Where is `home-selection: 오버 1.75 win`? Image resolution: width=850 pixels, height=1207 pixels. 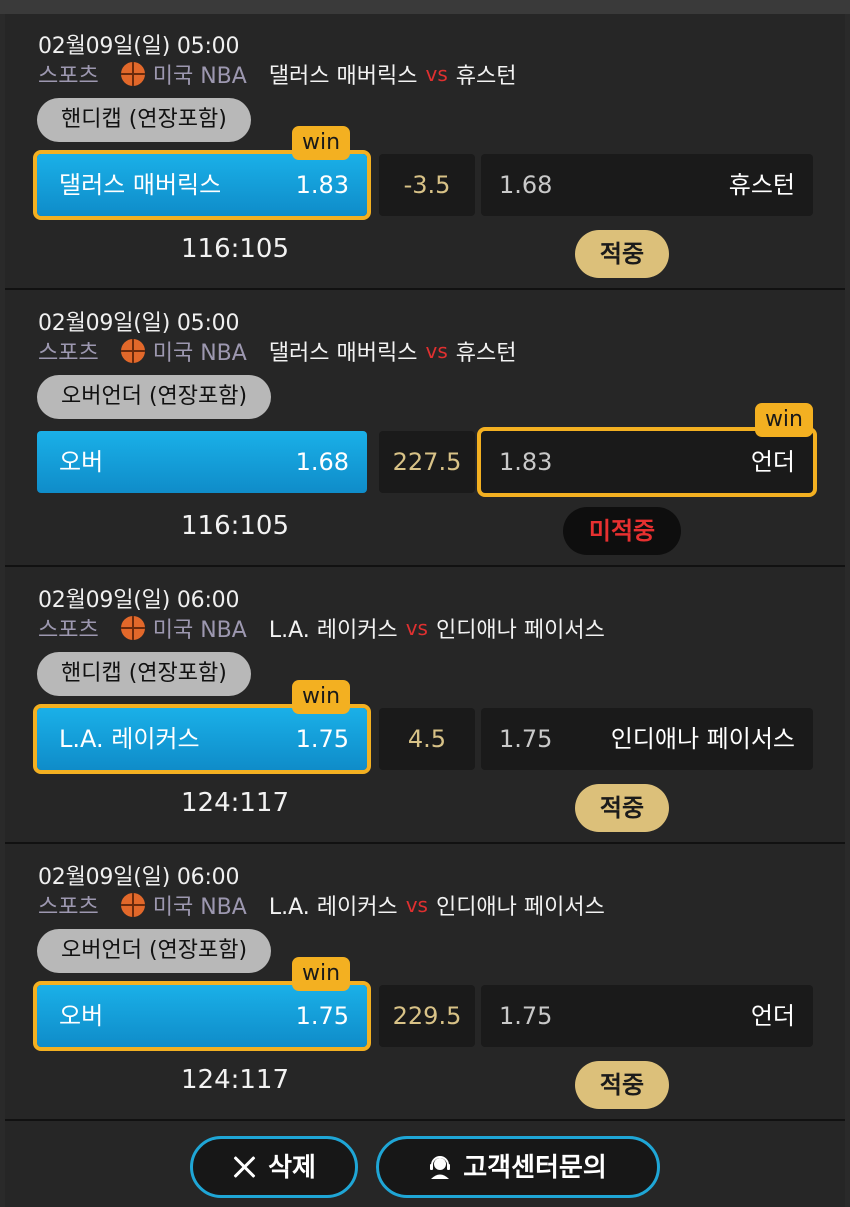 home-selection: 오버 1.75 win is located at coordinates (202, 1004).